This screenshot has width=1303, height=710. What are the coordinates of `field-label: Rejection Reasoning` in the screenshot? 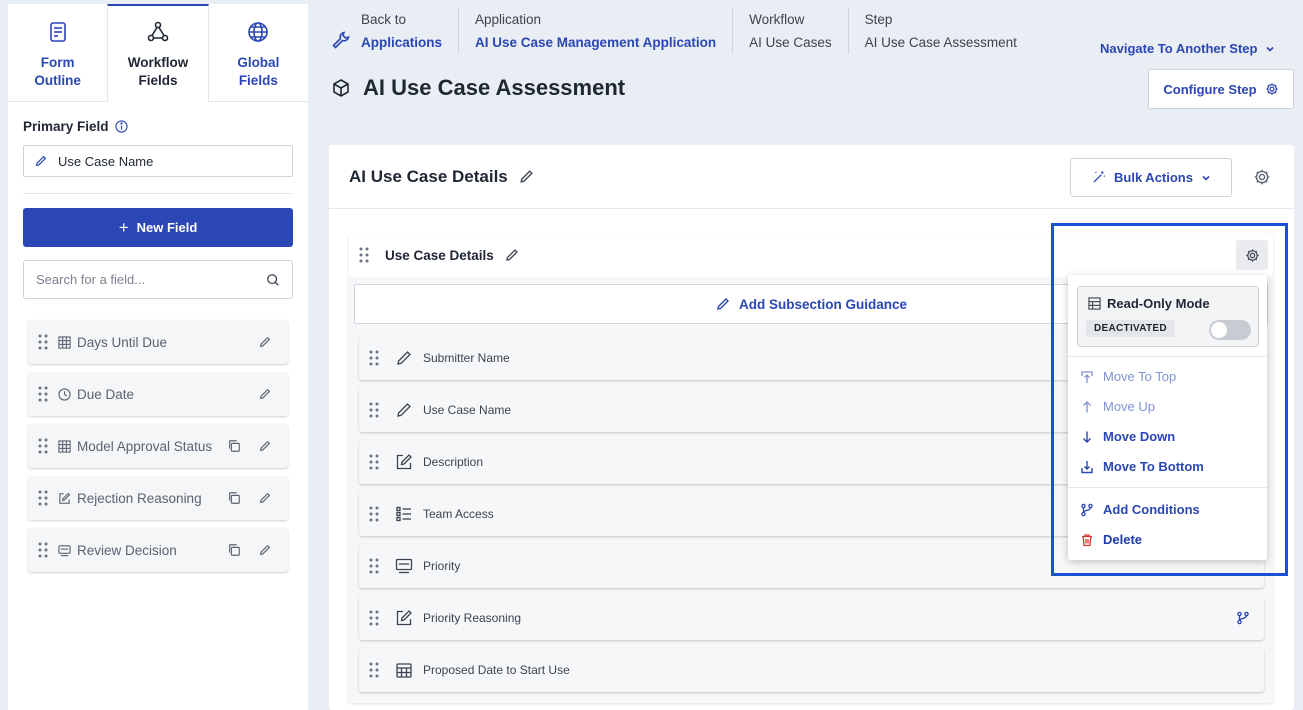 It's located at (139, 498).